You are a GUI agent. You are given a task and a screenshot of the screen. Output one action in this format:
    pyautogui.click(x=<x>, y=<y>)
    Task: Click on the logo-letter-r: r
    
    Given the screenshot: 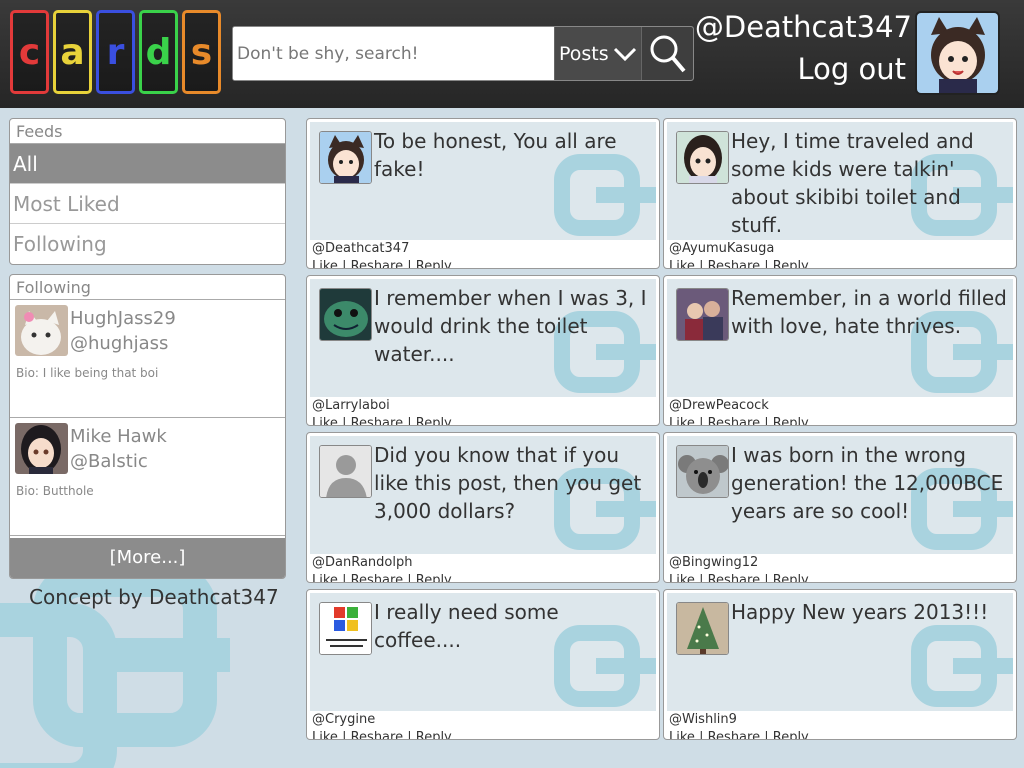 What is the action you would take?
    pyautogui.click(x=115, y=52)
    